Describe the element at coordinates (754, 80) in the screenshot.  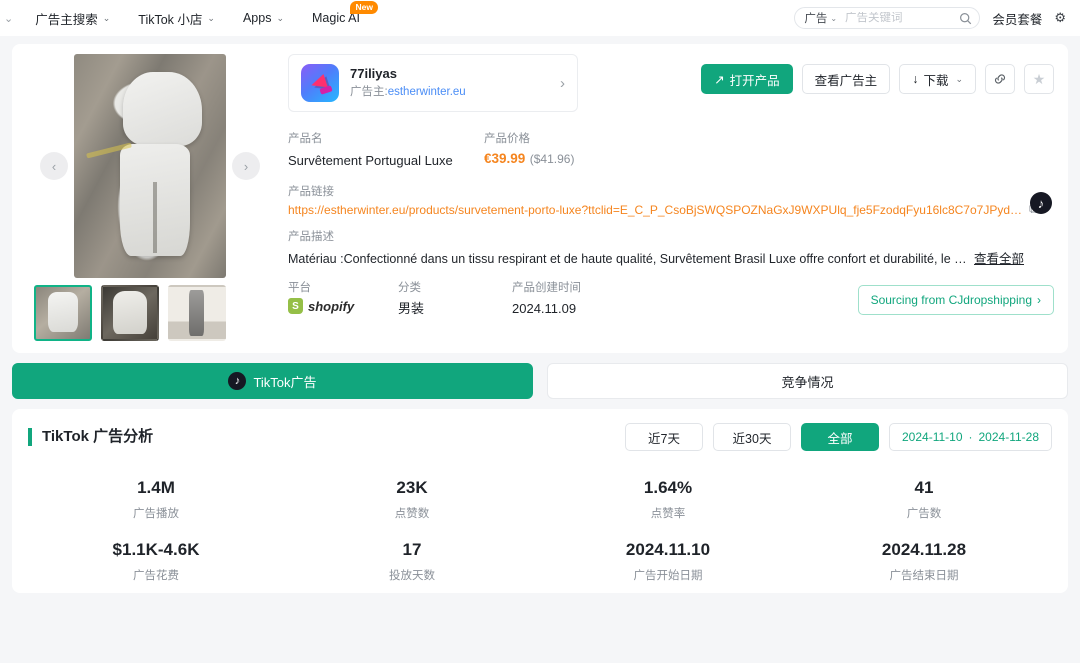
I see `open-product-label: 打开产品` at that location.